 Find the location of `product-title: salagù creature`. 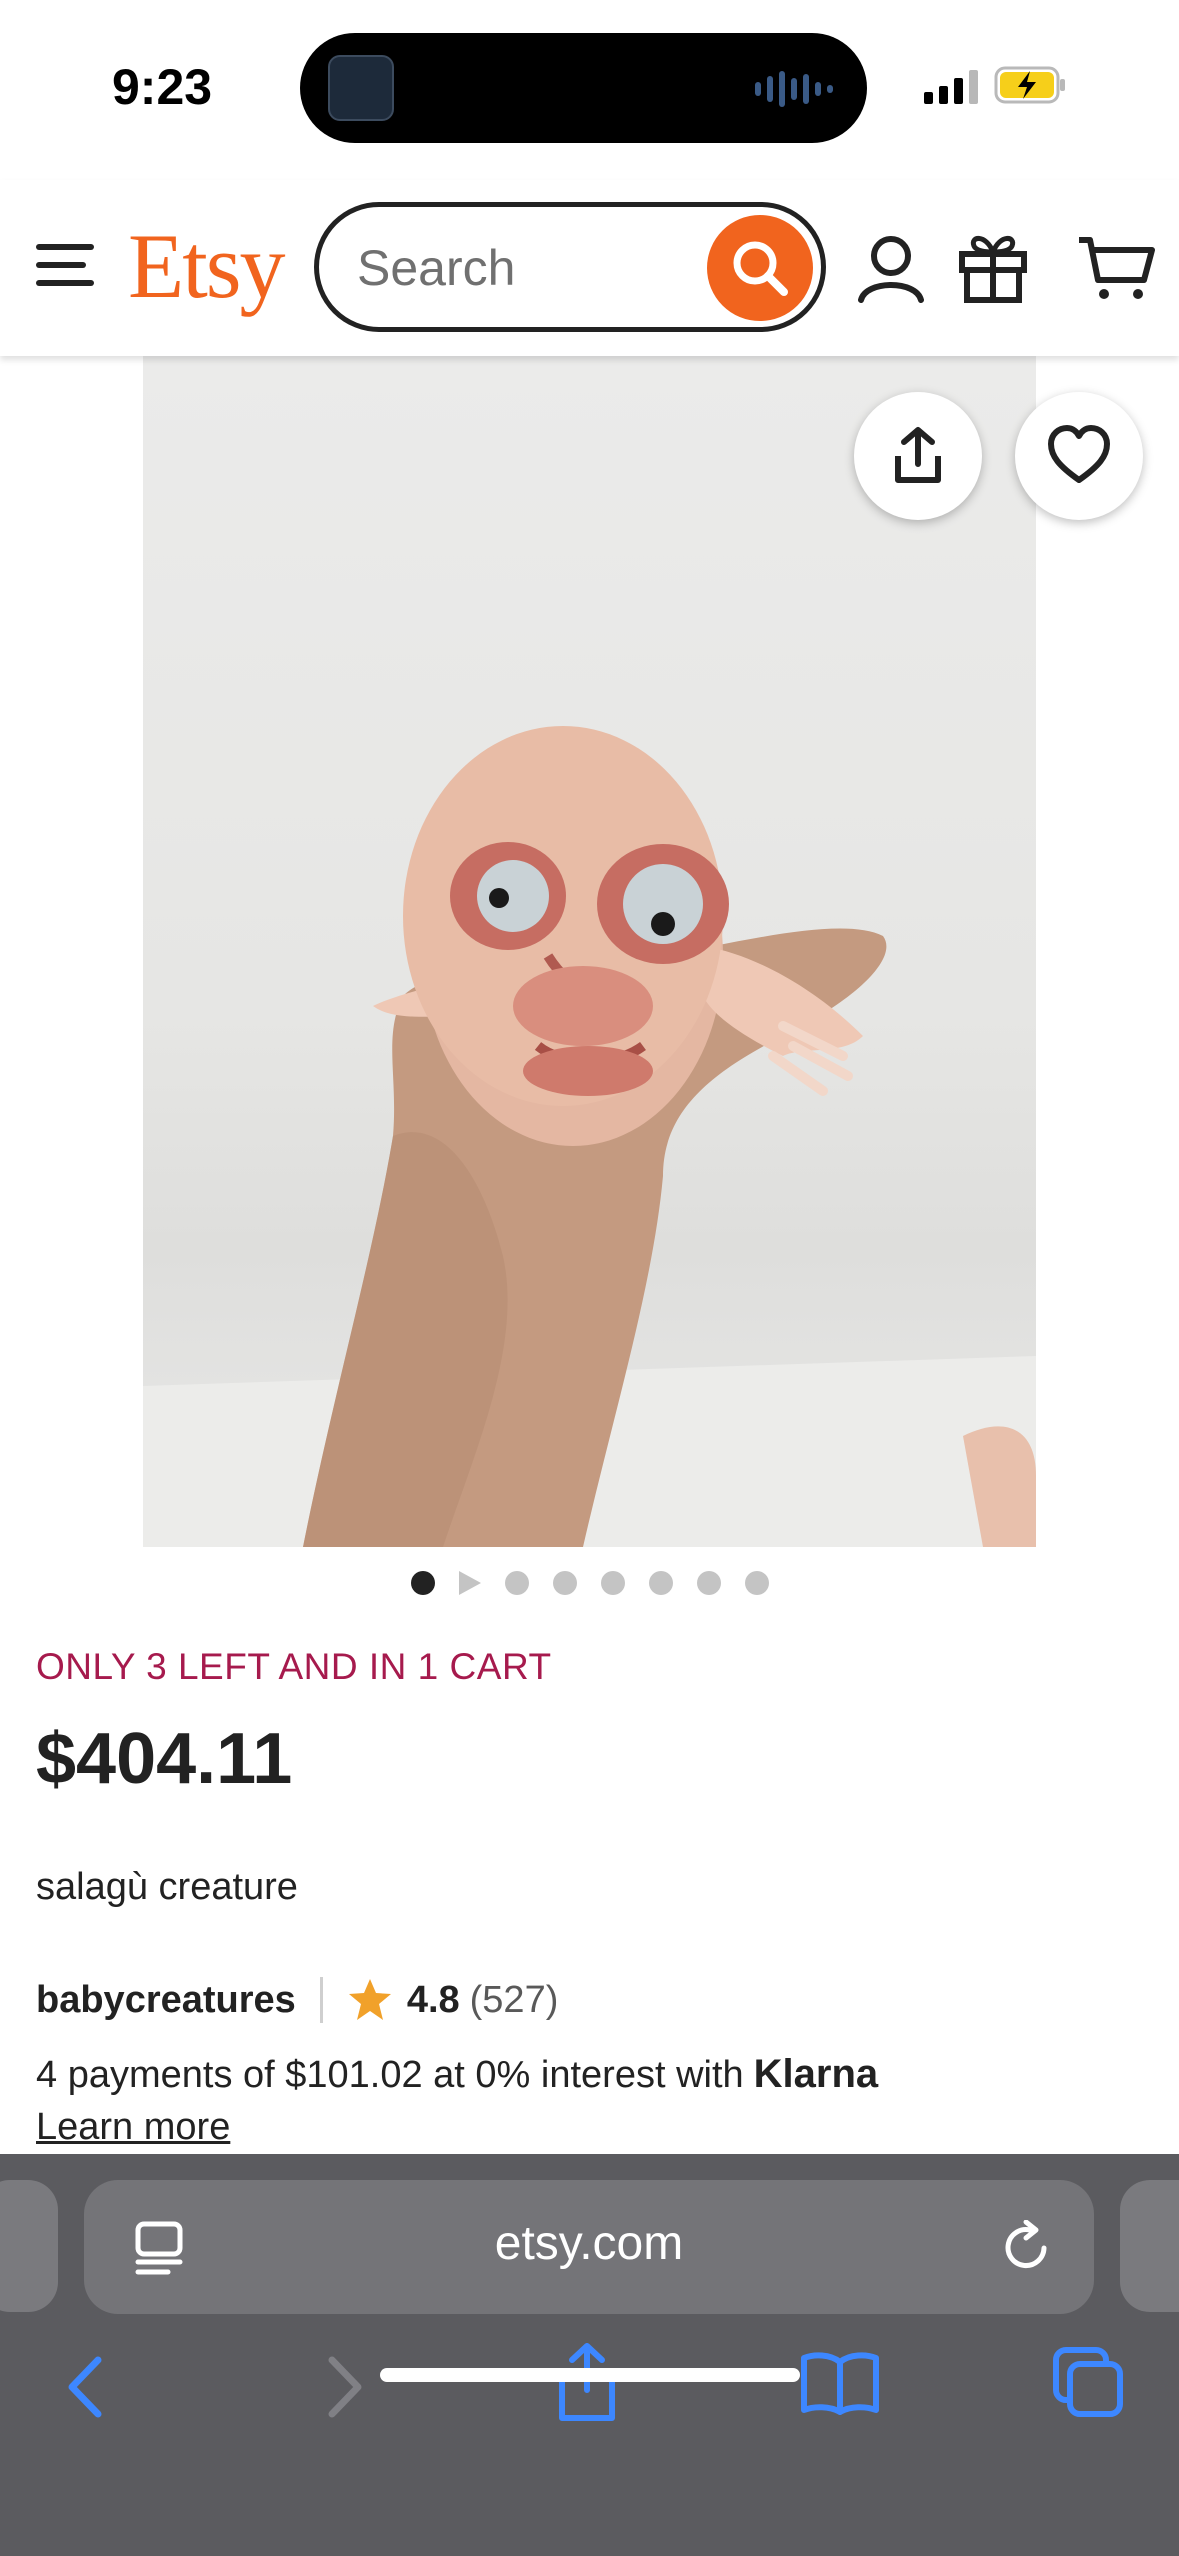

product-title: salagù creature is located at coordinates (167, 1887).